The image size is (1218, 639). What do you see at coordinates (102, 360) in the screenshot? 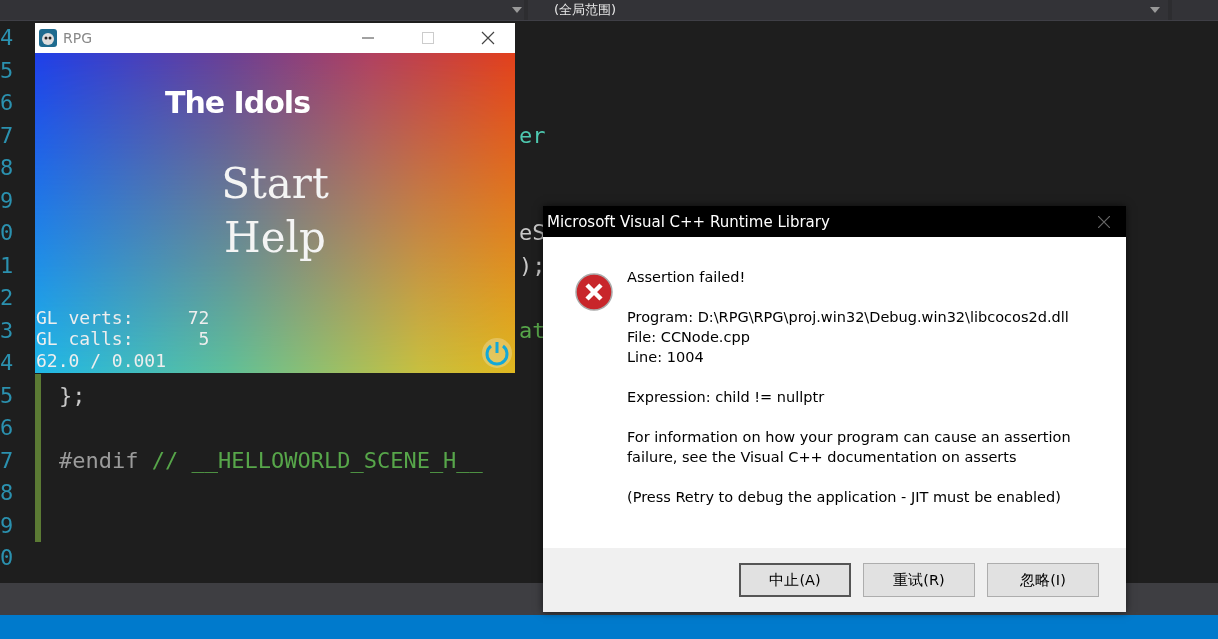
I see `stats-text: 62.0 / 0.001` at bounding box center [102, 360].